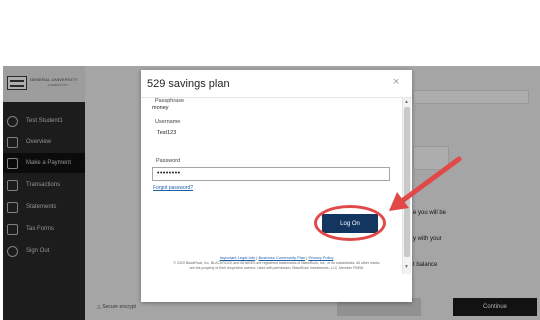  What do you see at coordinates (170, 101) in the screenshot?
I see `passphrase-label: Passphrase` at bounding box center [170, 101].